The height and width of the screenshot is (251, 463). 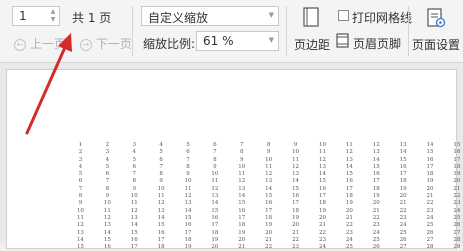 What do you see at coordinates (242, 247) in the screenshot?
I see `sheet-cell: 21` at bounding box center [242, 247].